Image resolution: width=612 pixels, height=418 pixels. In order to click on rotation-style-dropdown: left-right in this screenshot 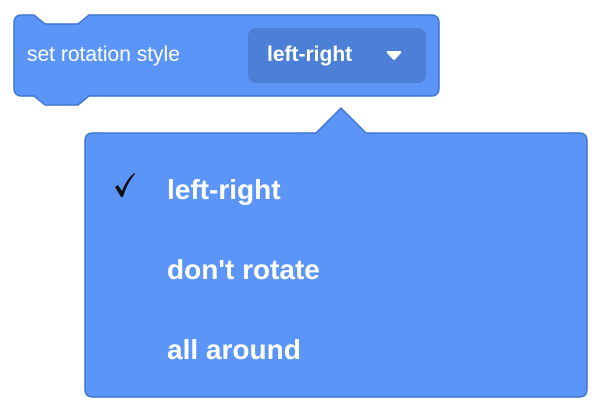, I will do `click(337, 55)`.